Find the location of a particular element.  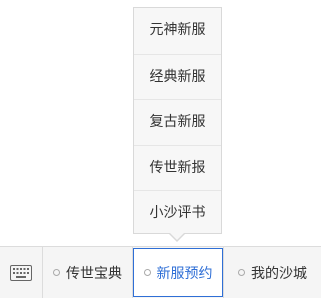

submenu-item-chuanshi: 传世新报 is located at coordinates (177, 167).